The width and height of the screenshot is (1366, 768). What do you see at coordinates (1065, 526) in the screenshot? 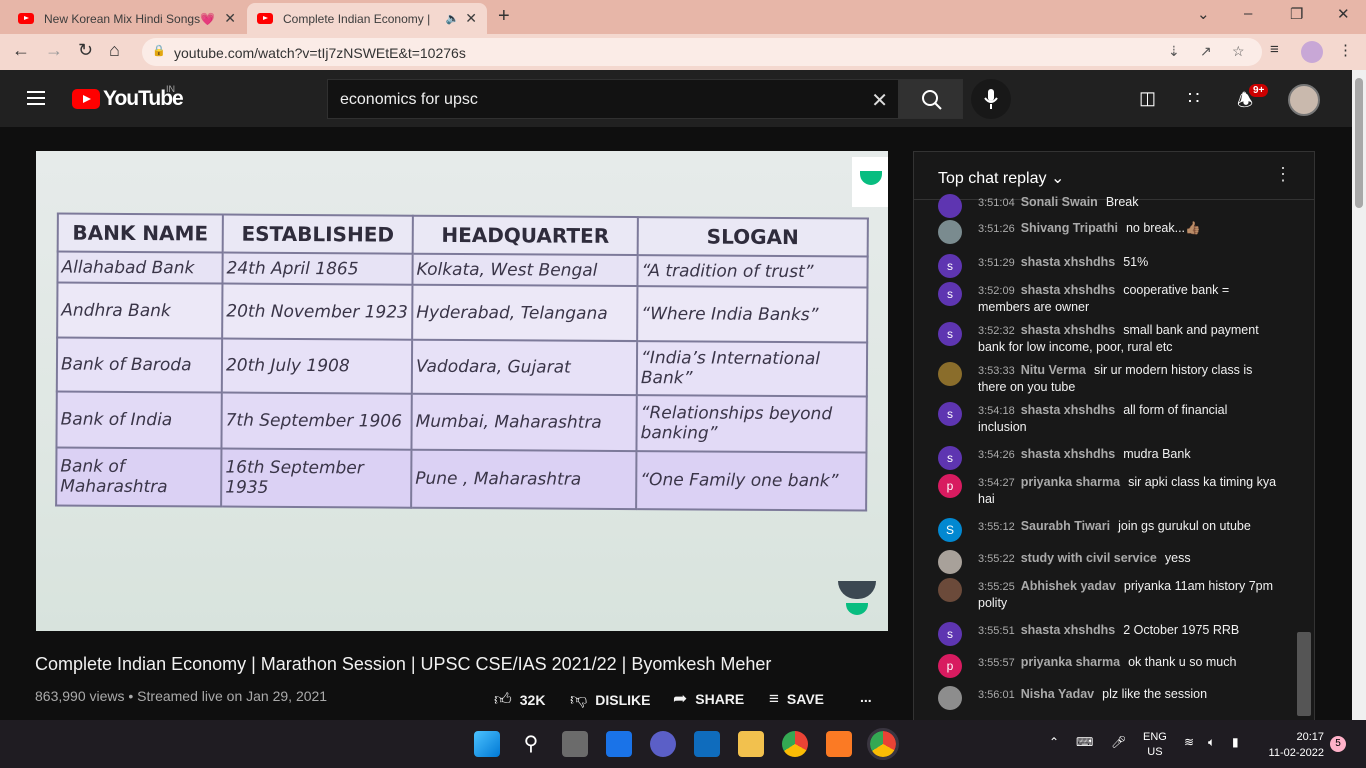
I see `chat-author: Saurabh Tiwari` at bounding box center [1065, 526].